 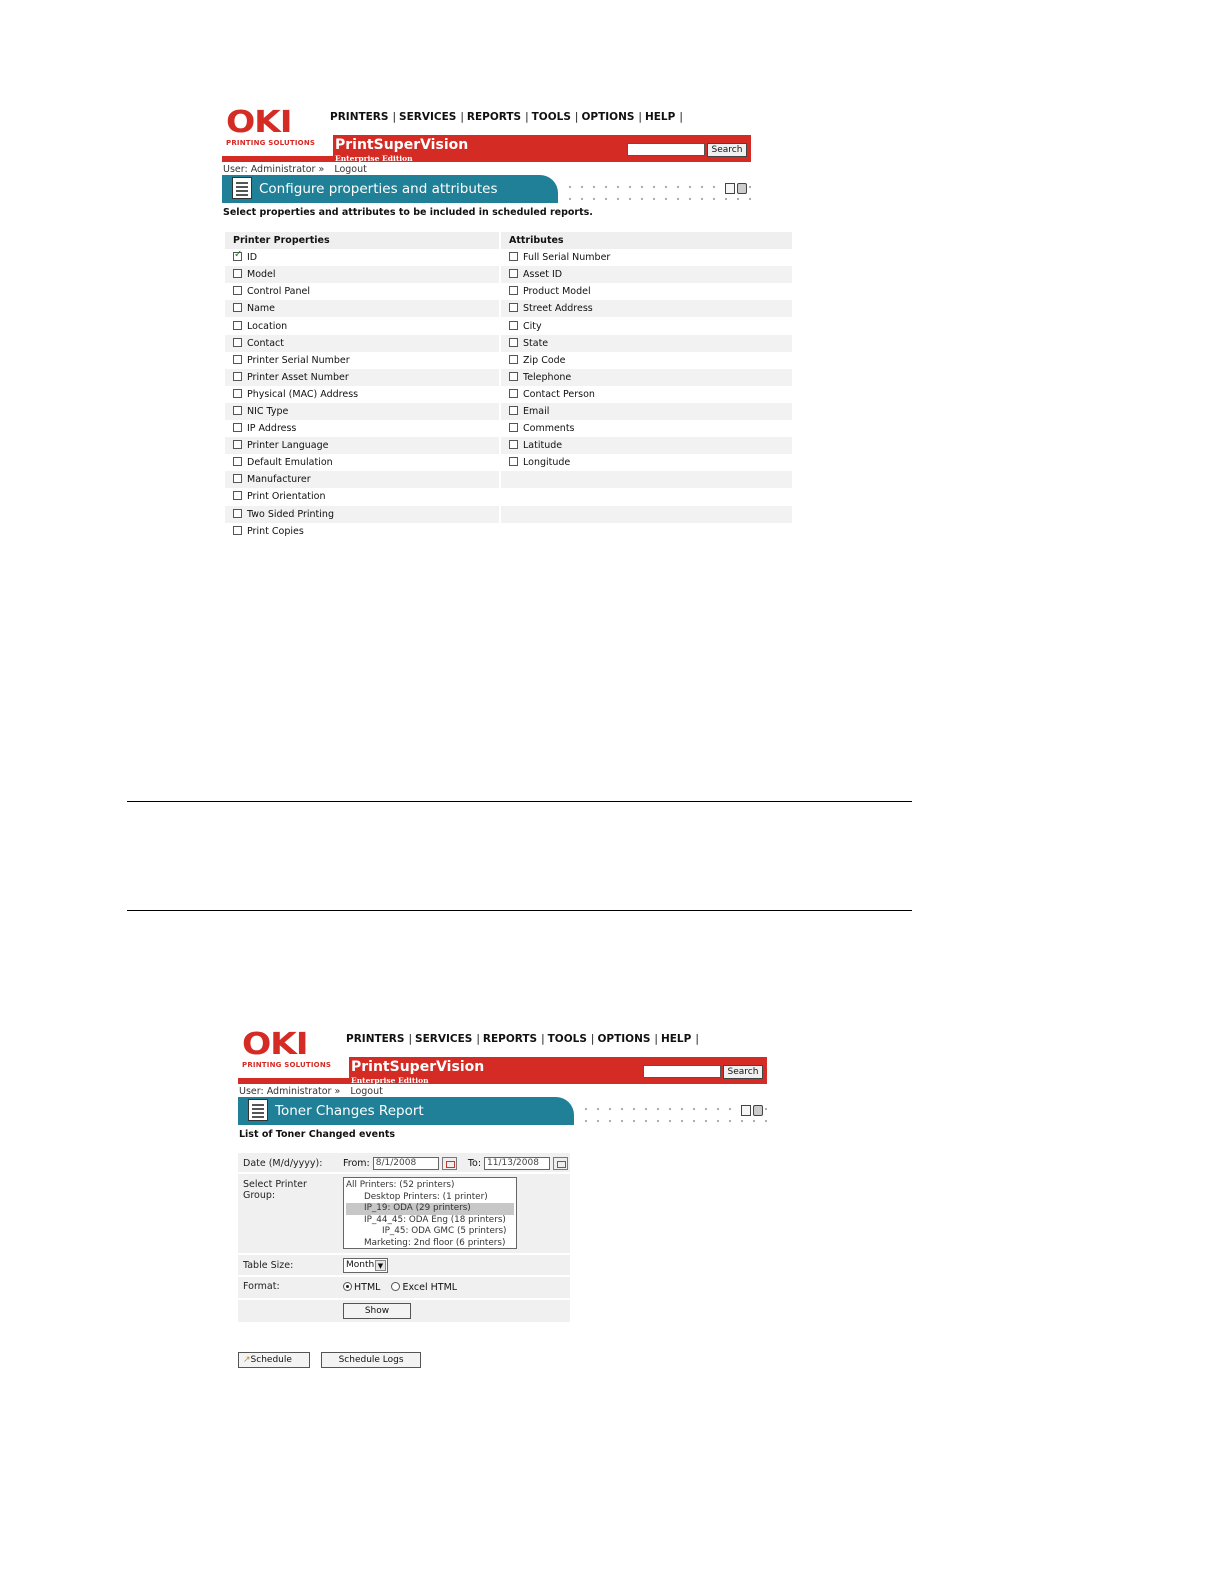 I want to click on property-label: Print Orientation, so click(x=286, y=497).